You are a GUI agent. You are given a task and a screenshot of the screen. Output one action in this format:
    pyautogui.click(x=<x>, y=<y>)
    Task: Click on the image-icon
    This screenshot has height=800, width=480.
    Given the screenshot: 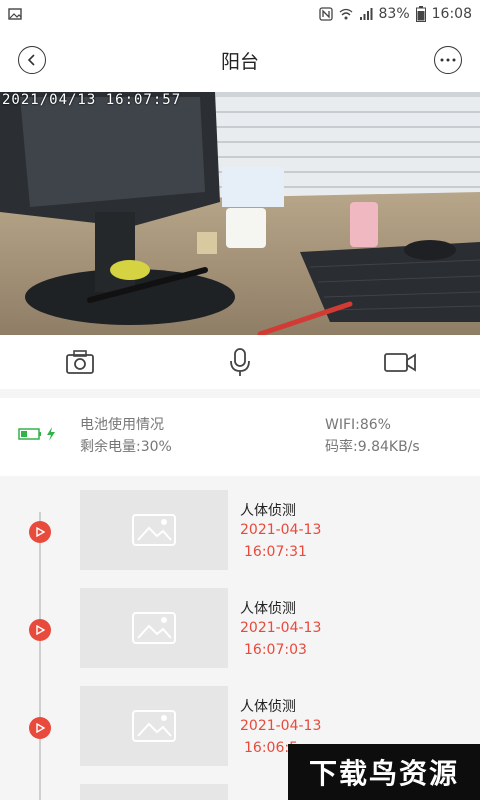 What is the action you would take?
    pyautogui.click(x=15, y=14)
    